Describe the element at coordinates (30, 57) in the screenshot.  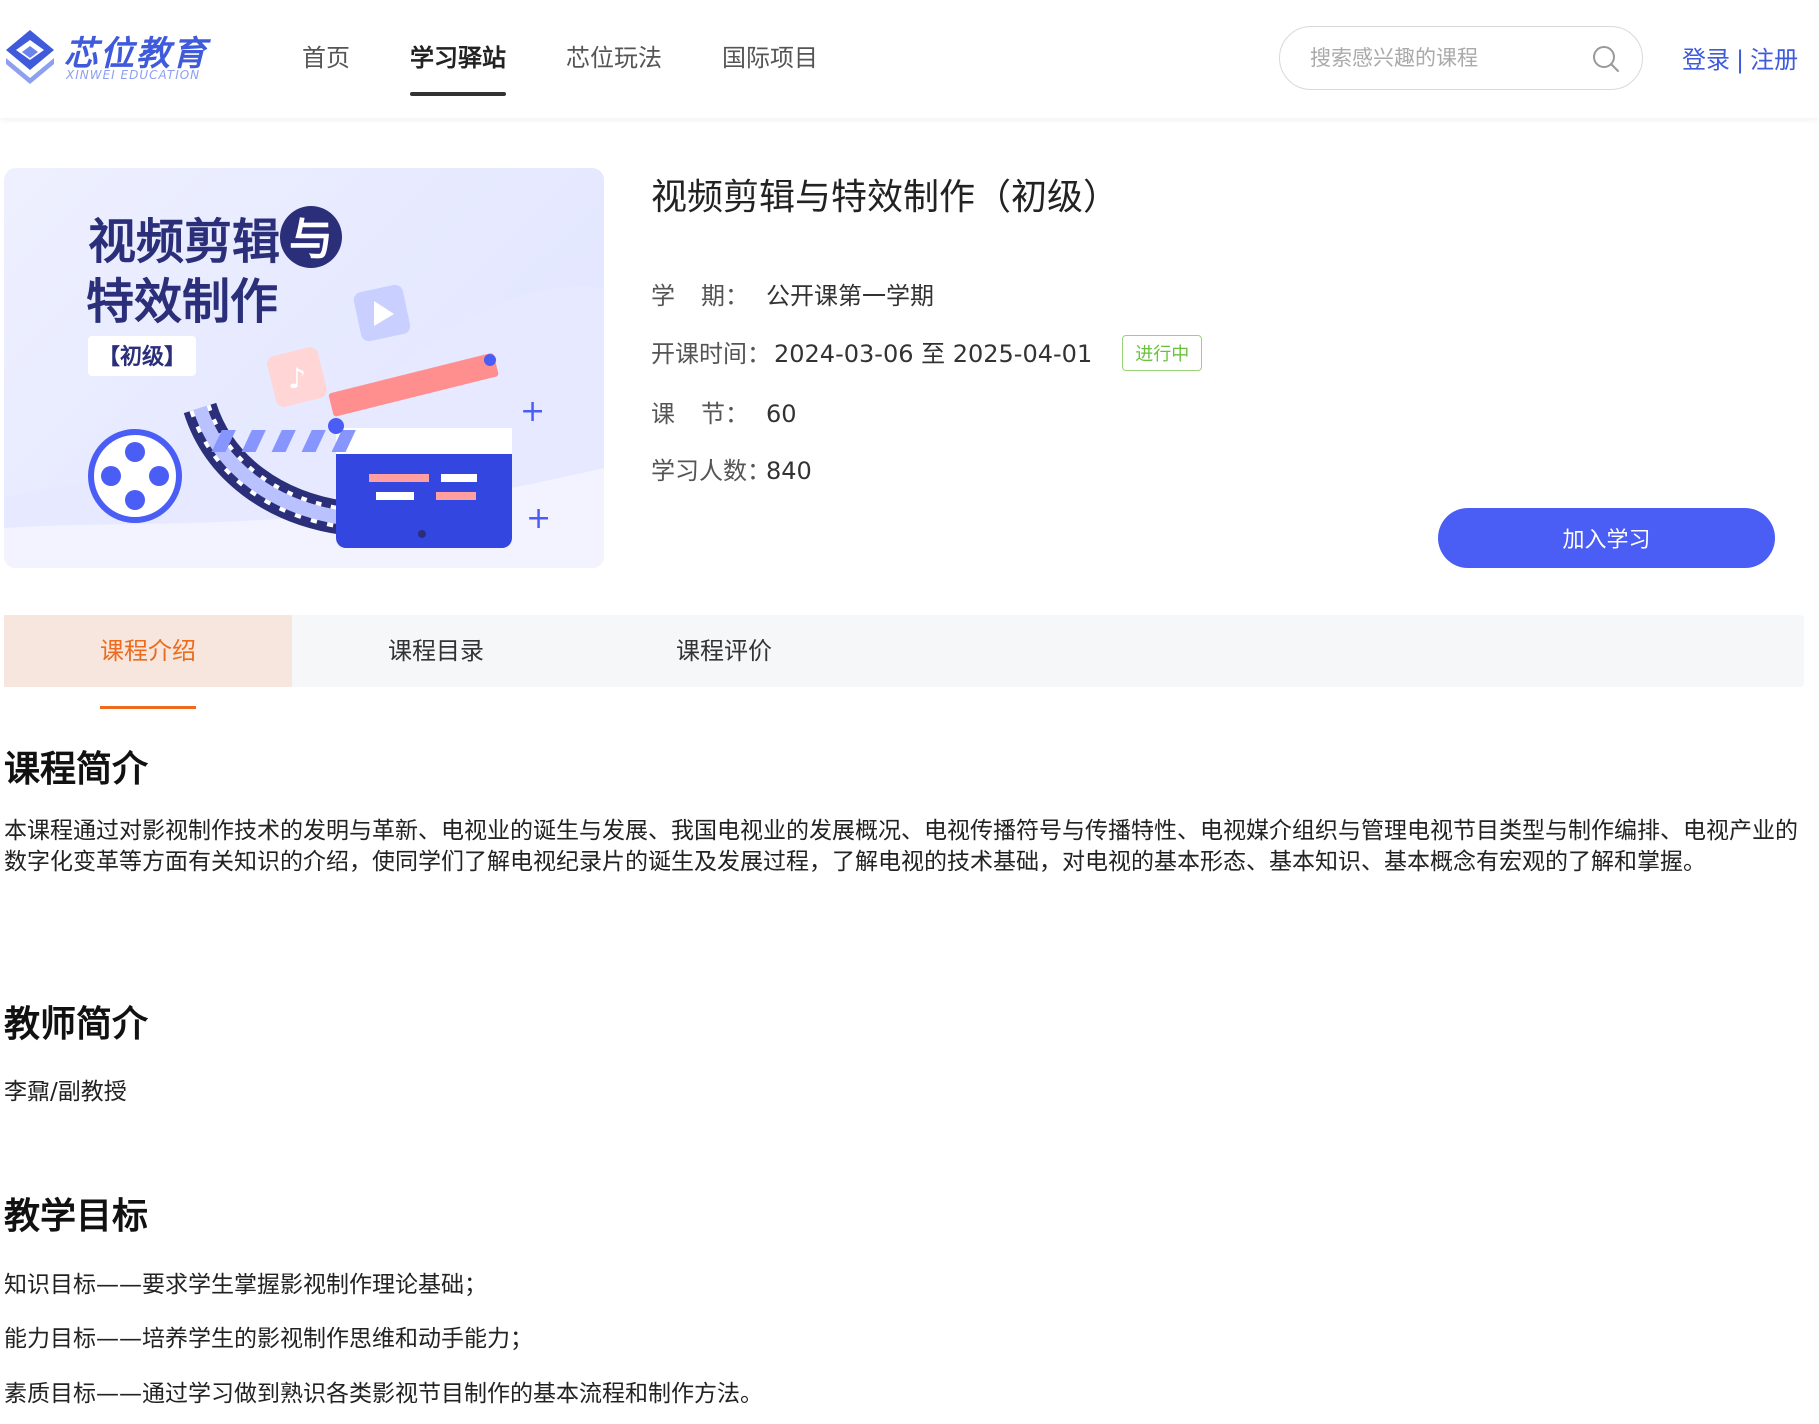
I see `logo-diamond-icon` at that location.